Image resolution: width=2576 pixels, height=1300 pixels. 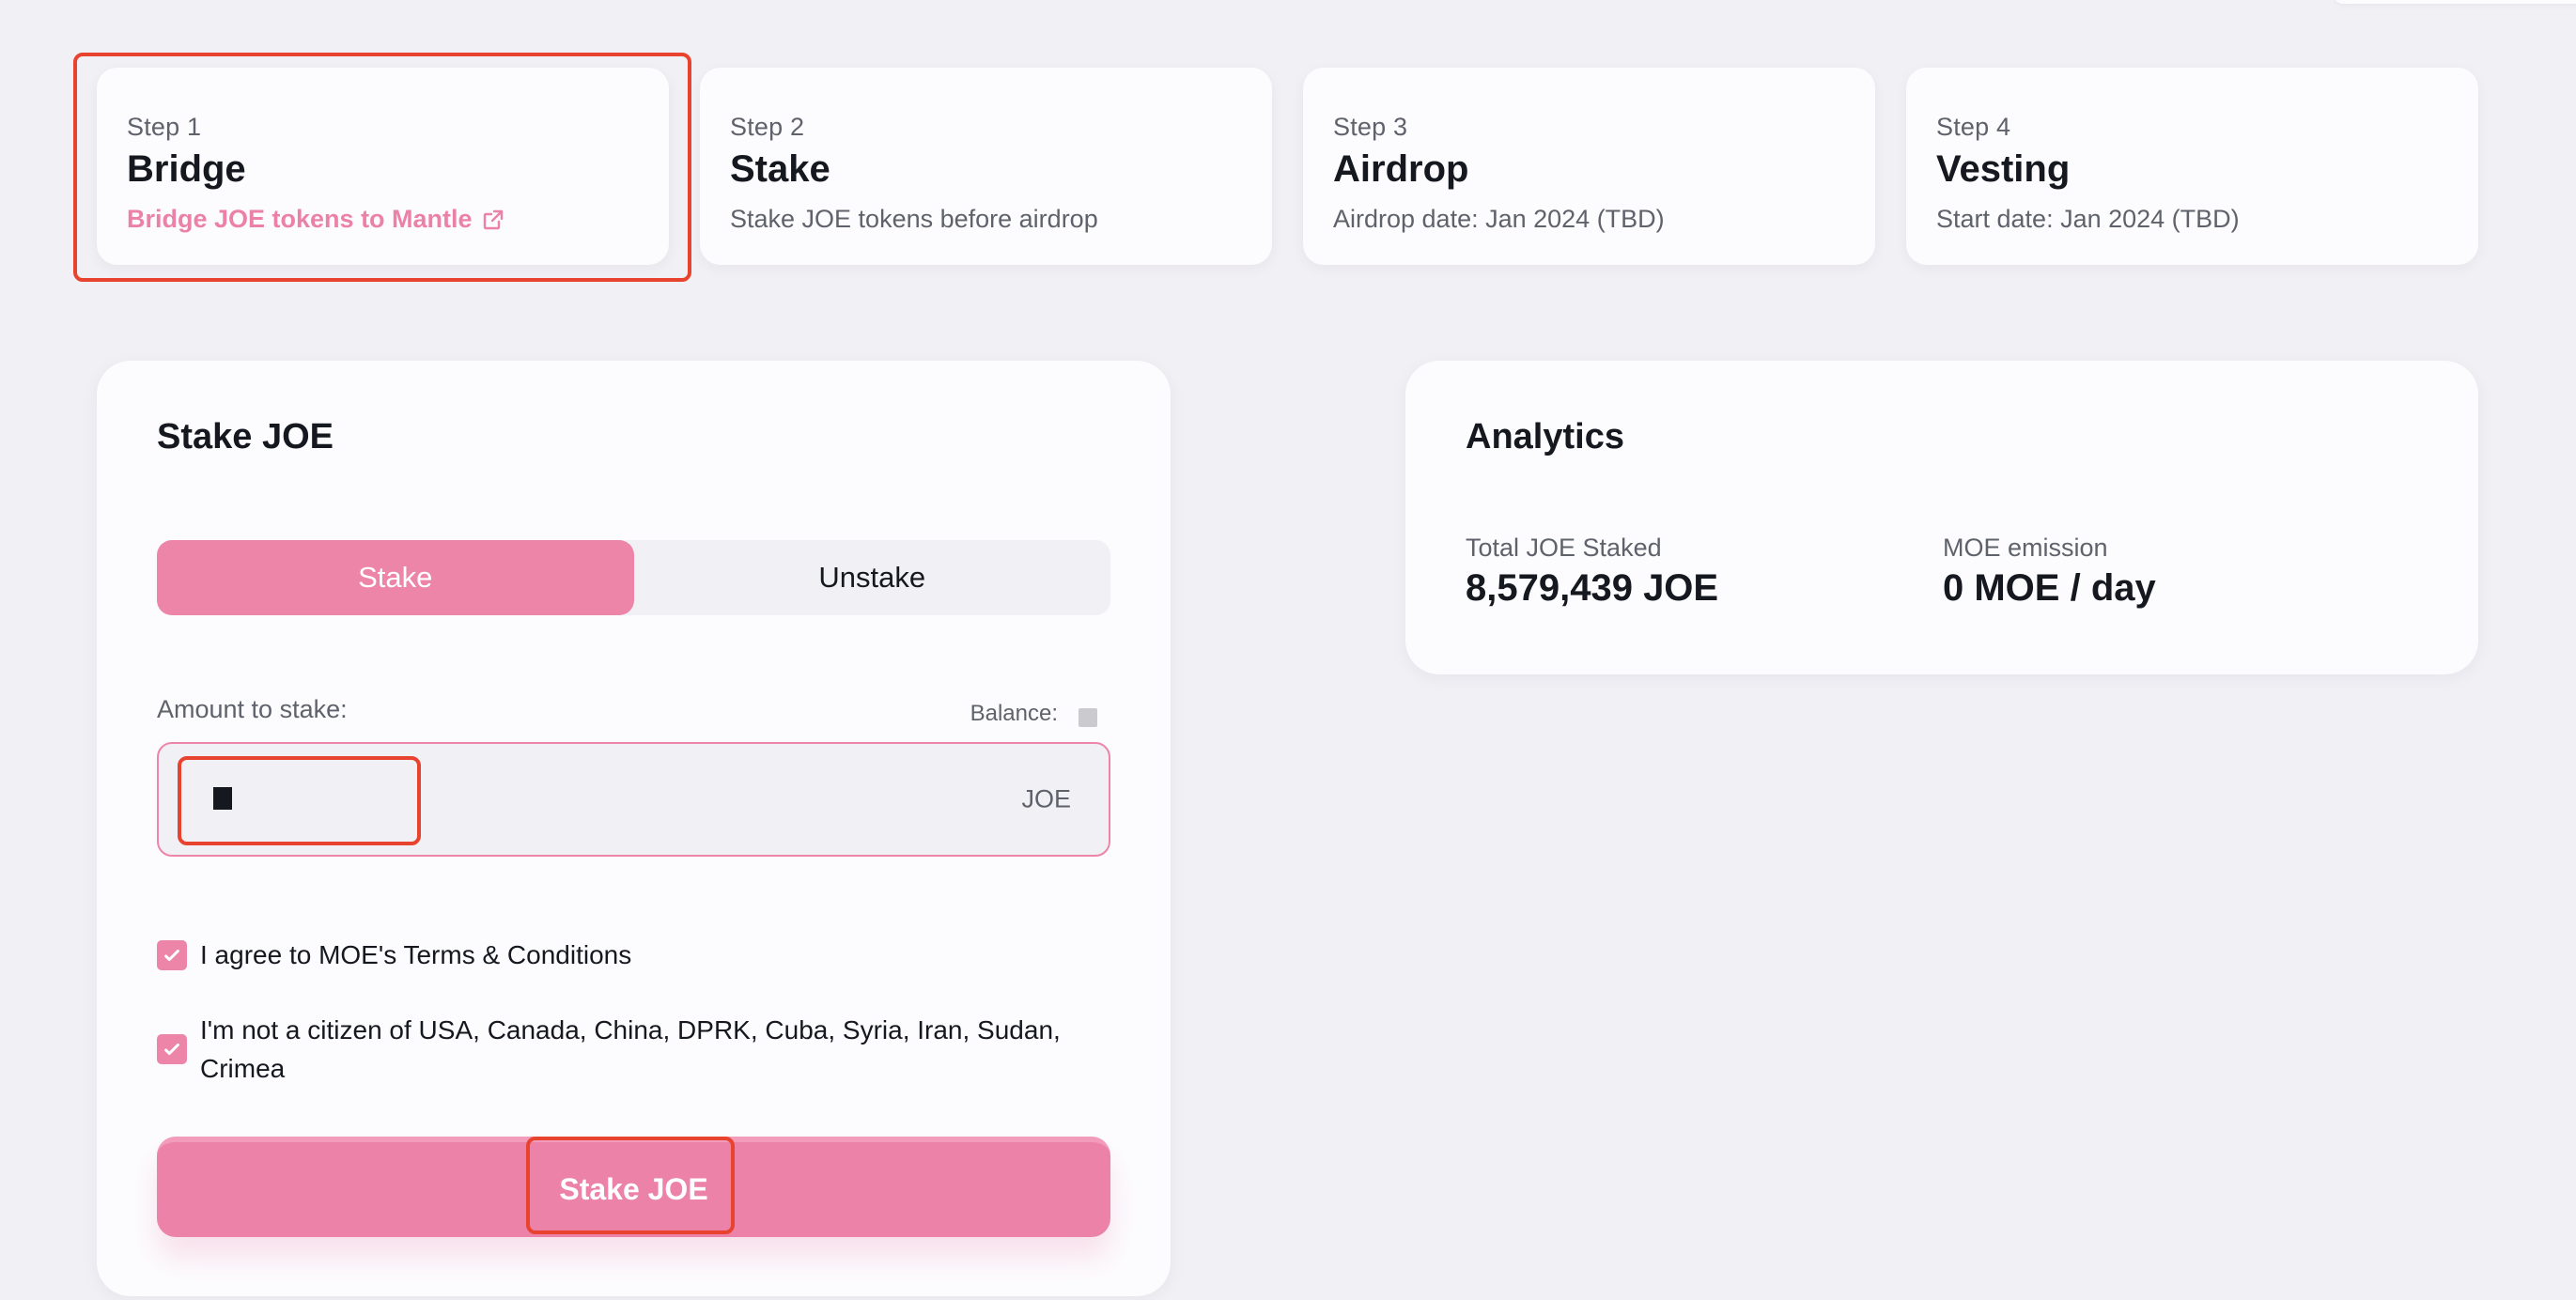 What do you see at coordinates (164, 127) in the screenshot?
I see `step-number: Step 1` at bounding box center [164, 127].